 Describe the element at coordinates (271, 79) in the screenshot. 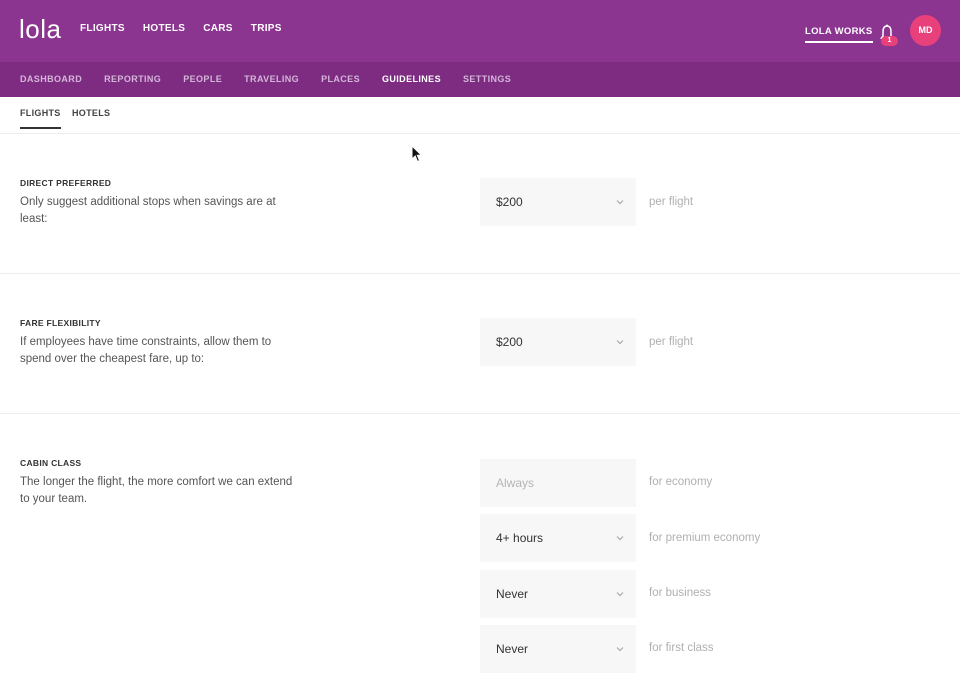

I see `subnav-traveling: TRAVELING` at that location.